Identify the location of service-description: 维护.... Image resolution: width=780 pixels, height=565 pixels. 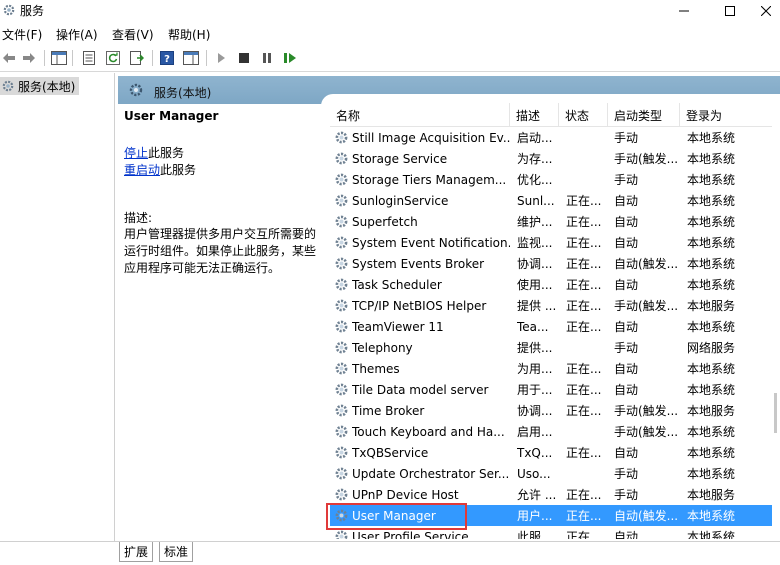
(535, 222).